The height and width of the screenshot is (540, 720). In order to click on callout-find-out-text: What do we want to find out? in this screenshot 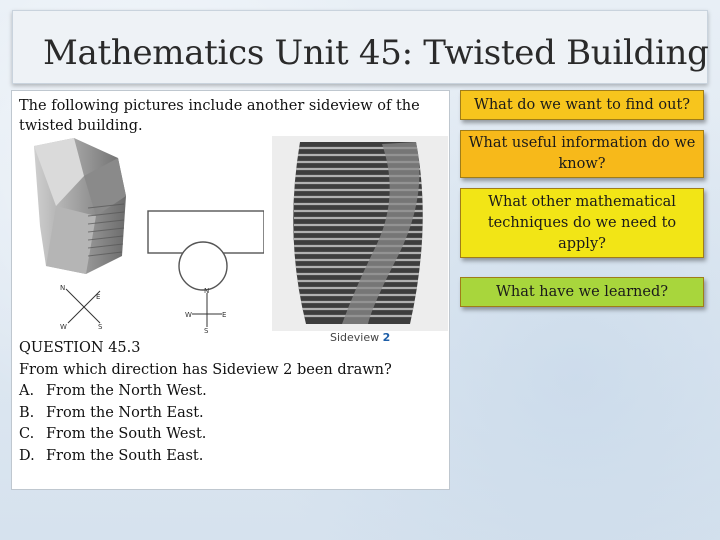, I will do `click(582, 104)`.